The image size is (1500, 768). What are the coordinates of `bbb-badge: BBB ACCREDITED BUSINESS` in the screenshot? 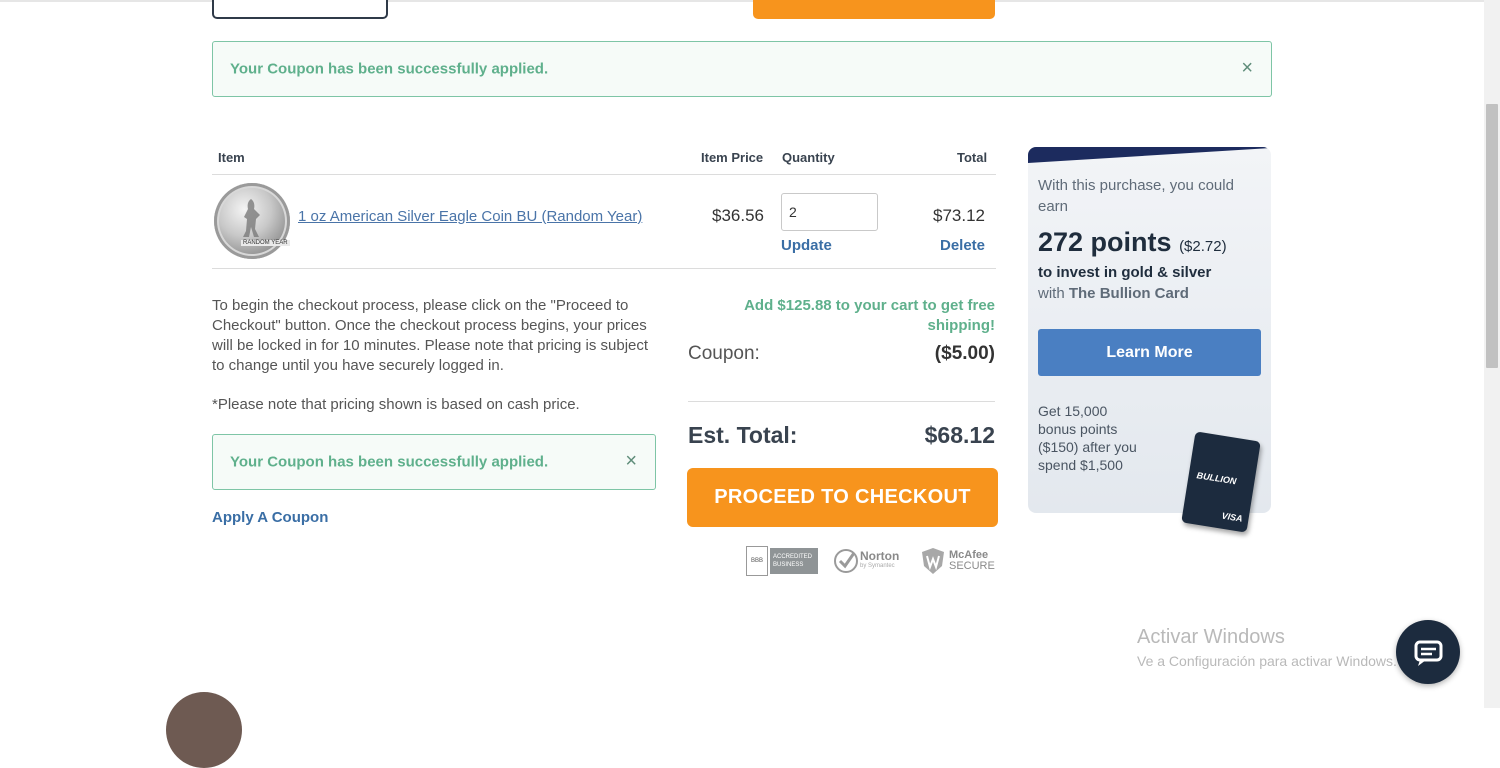 It's located at (782, 561).